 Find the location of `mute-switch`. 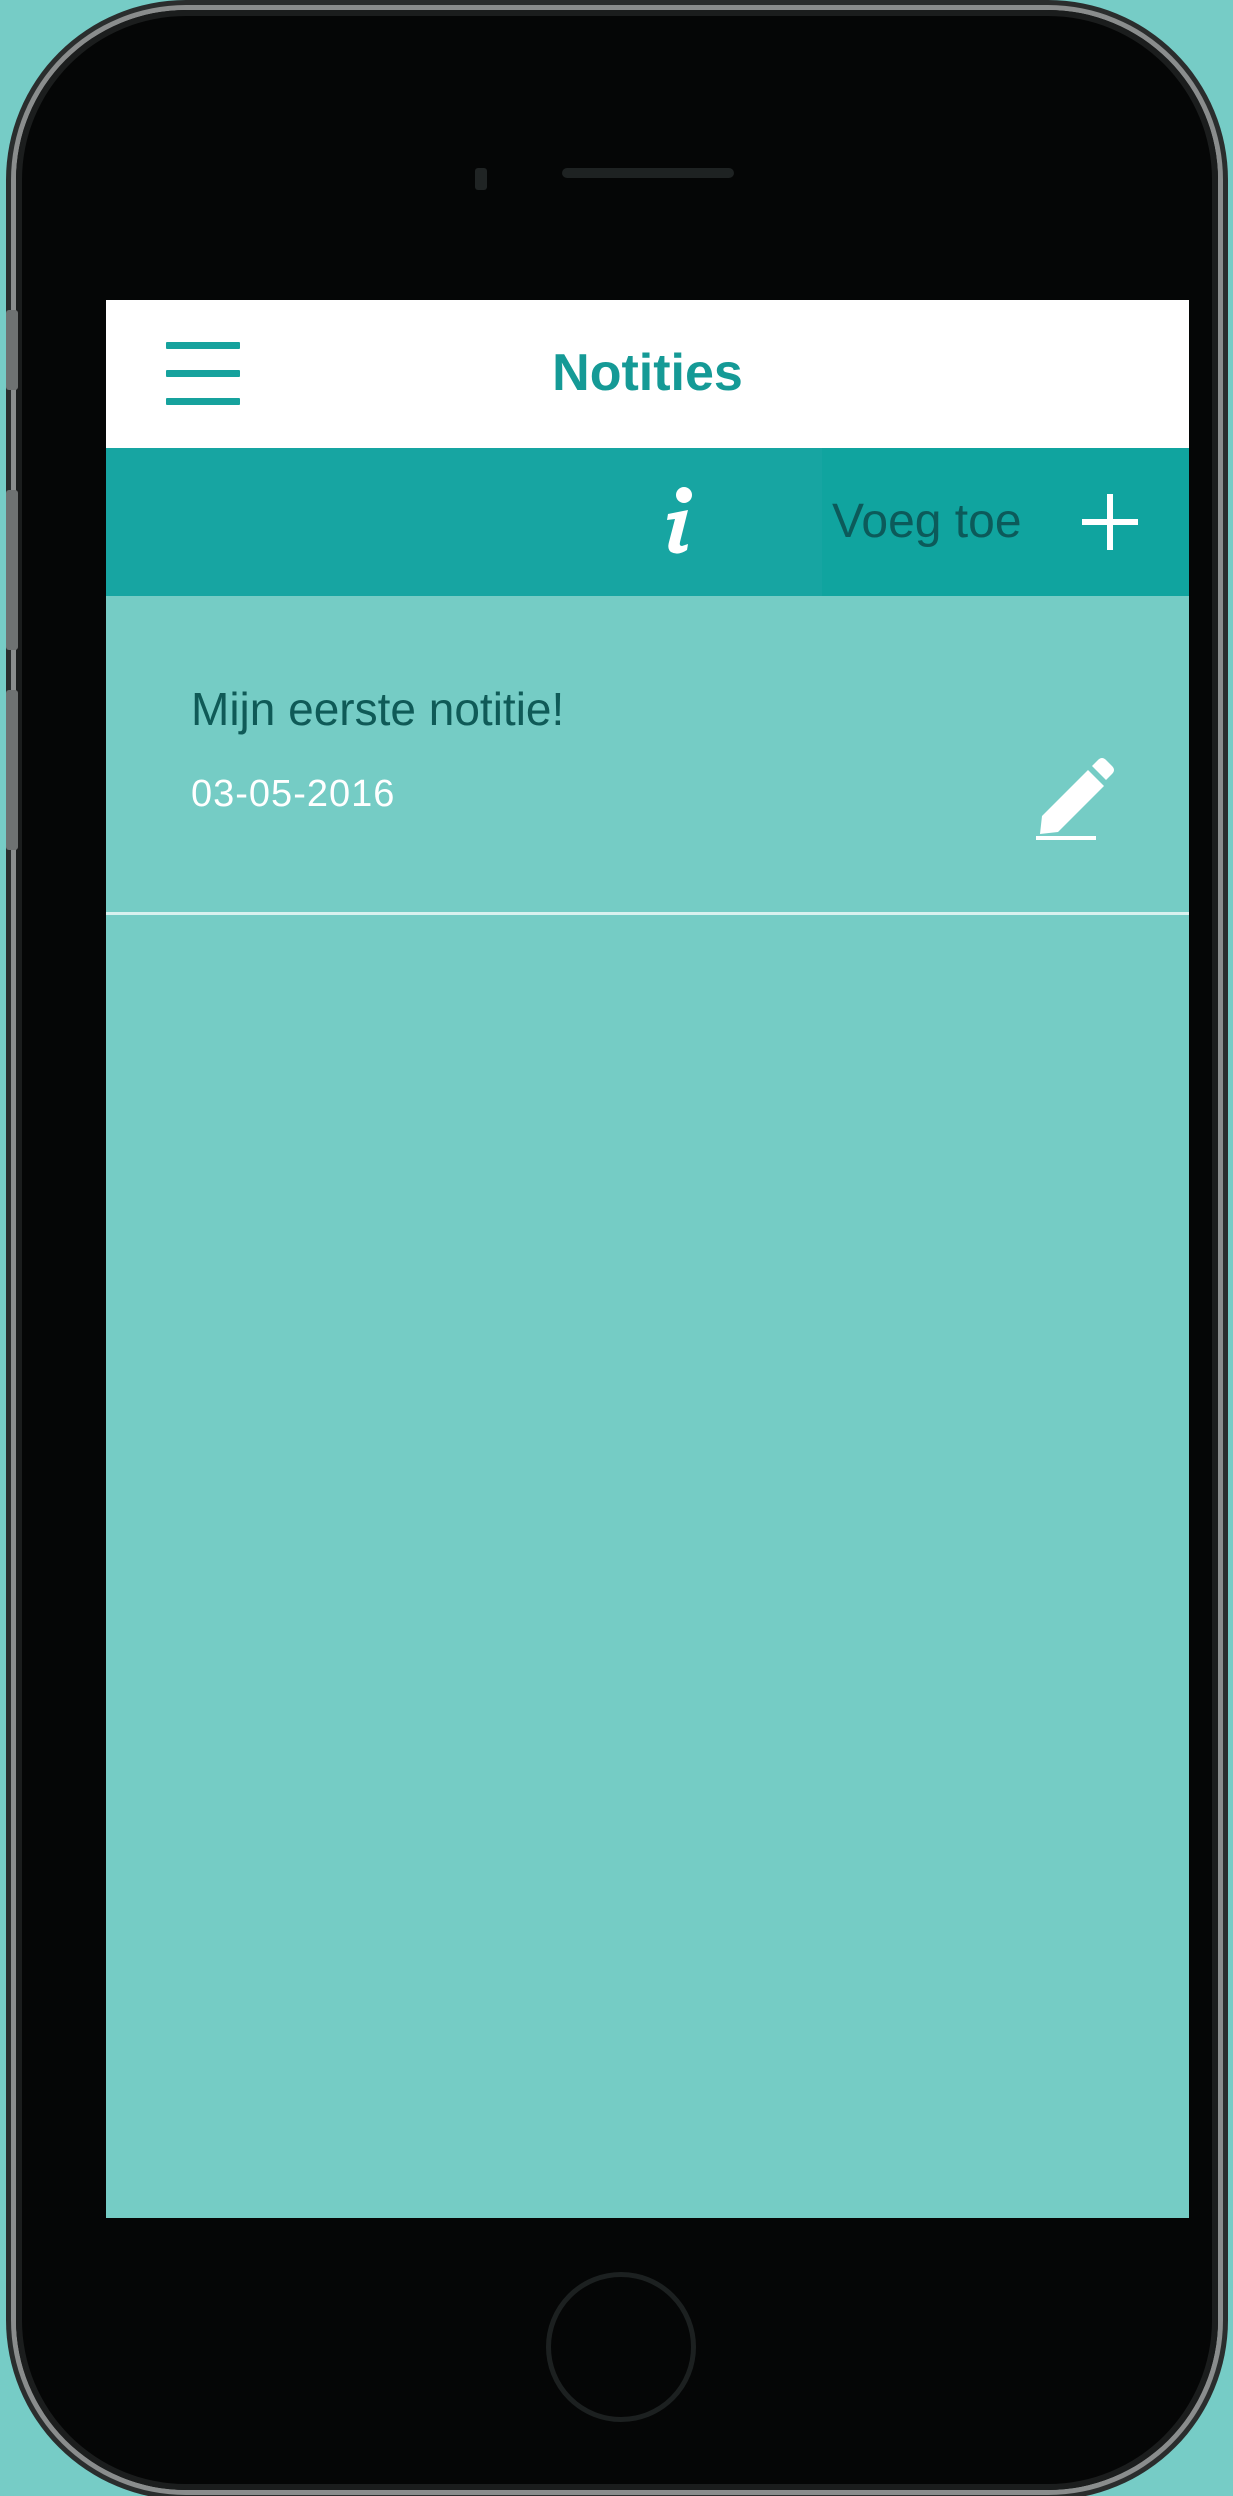

mute-switch is located at coordinates (12, 350).